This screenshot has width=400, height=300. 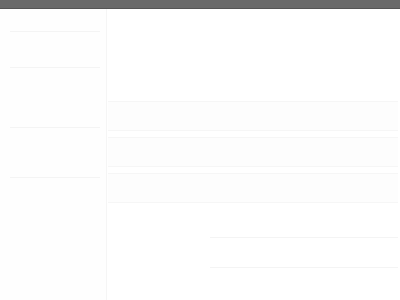 I want to click on column-divider, so click(x=106, y=154).